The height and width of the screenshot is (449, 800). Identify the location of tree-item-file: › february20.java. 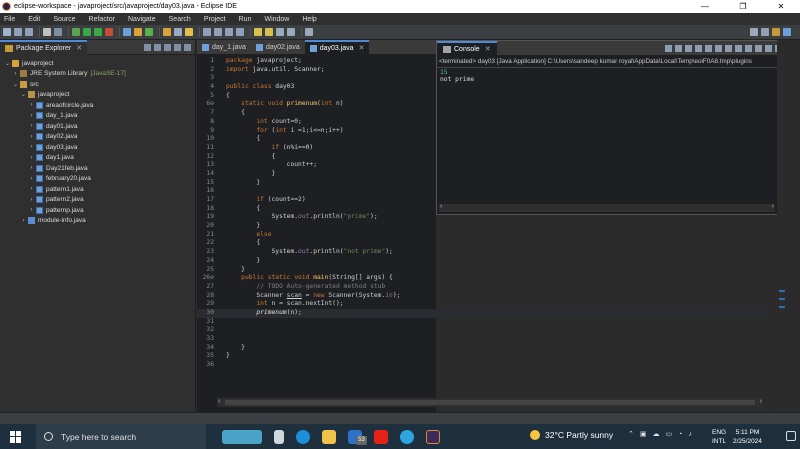
(97, 179).